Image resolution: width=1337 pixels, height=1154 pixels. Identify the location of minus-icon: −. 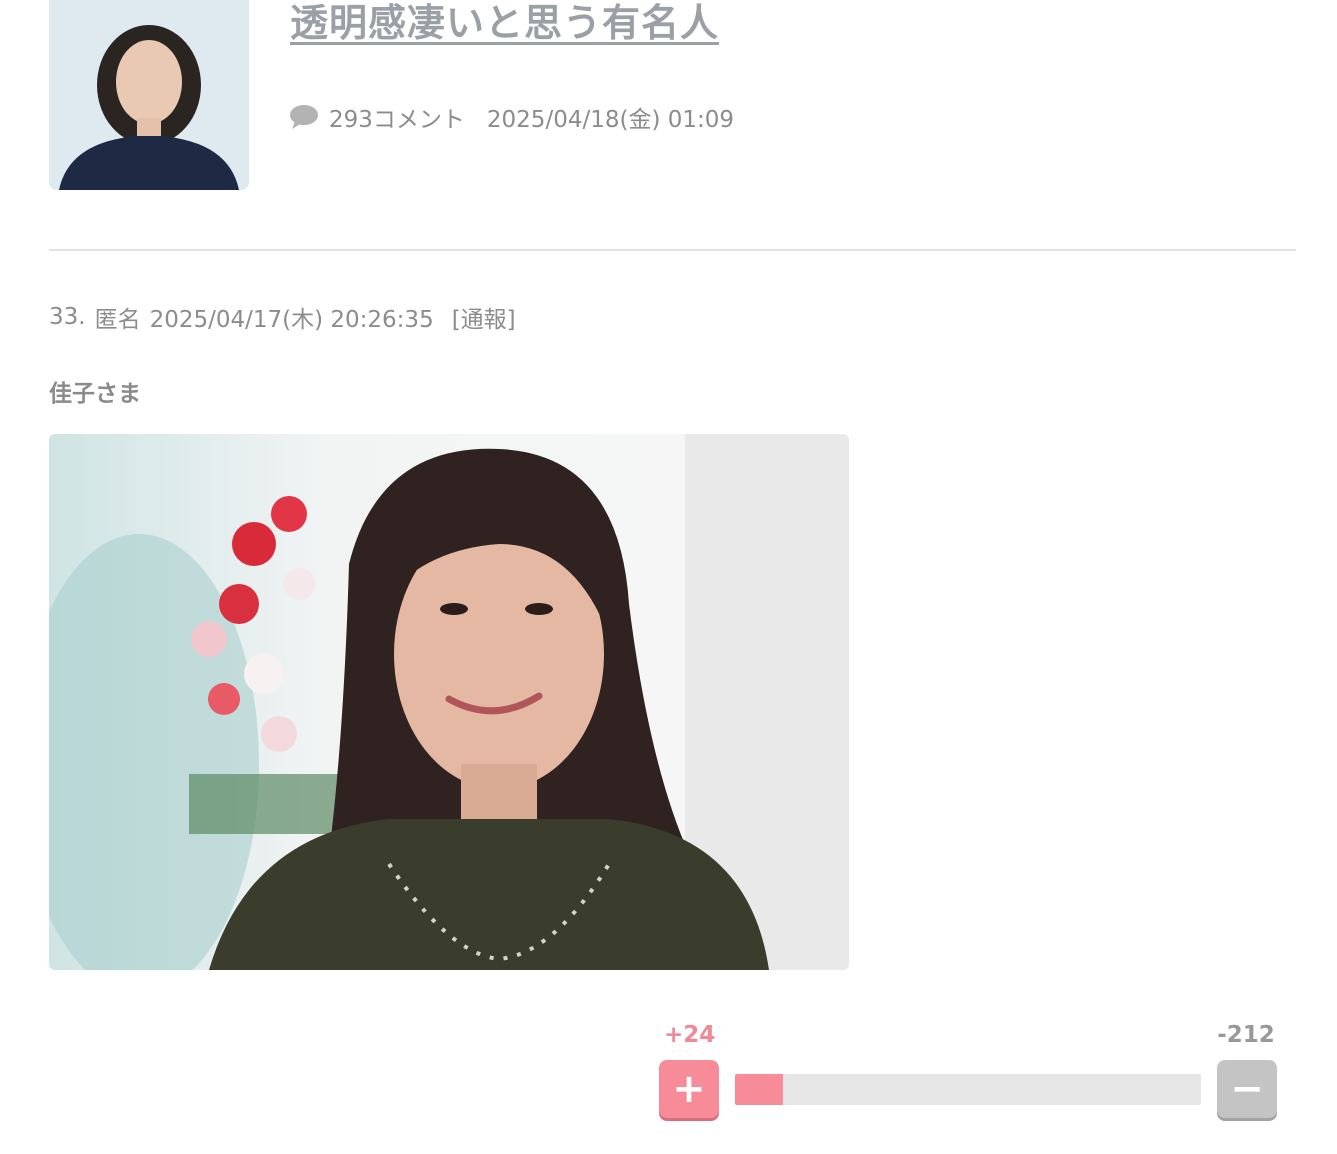
(1247, 1089).